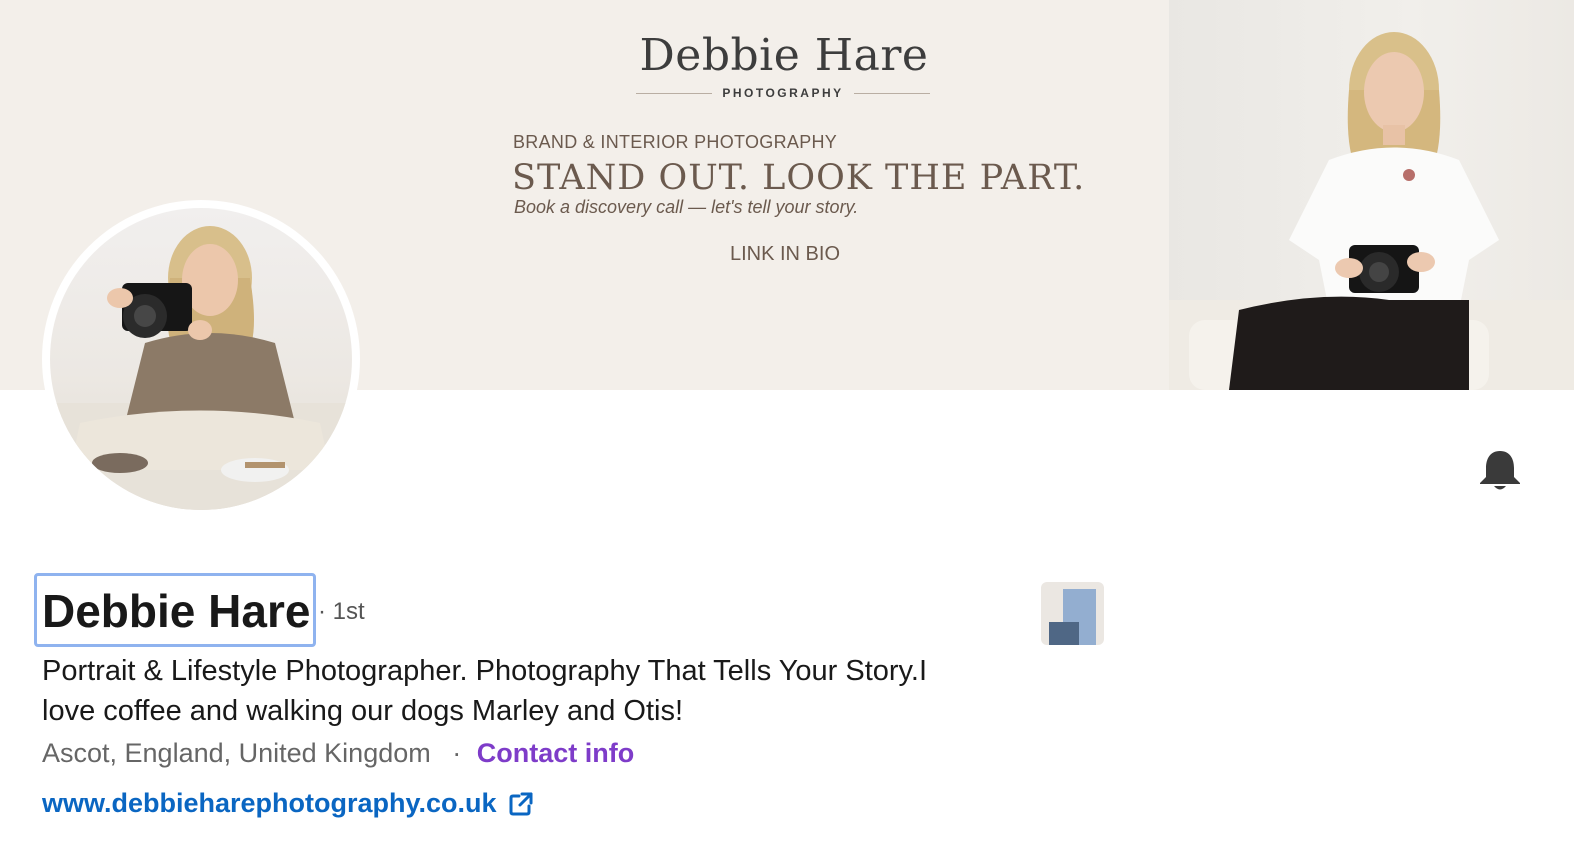 Image resolution: width=1574 pixels, height=849 pixels. I want to click on connection-degree: · 1st, so click(341, 611).